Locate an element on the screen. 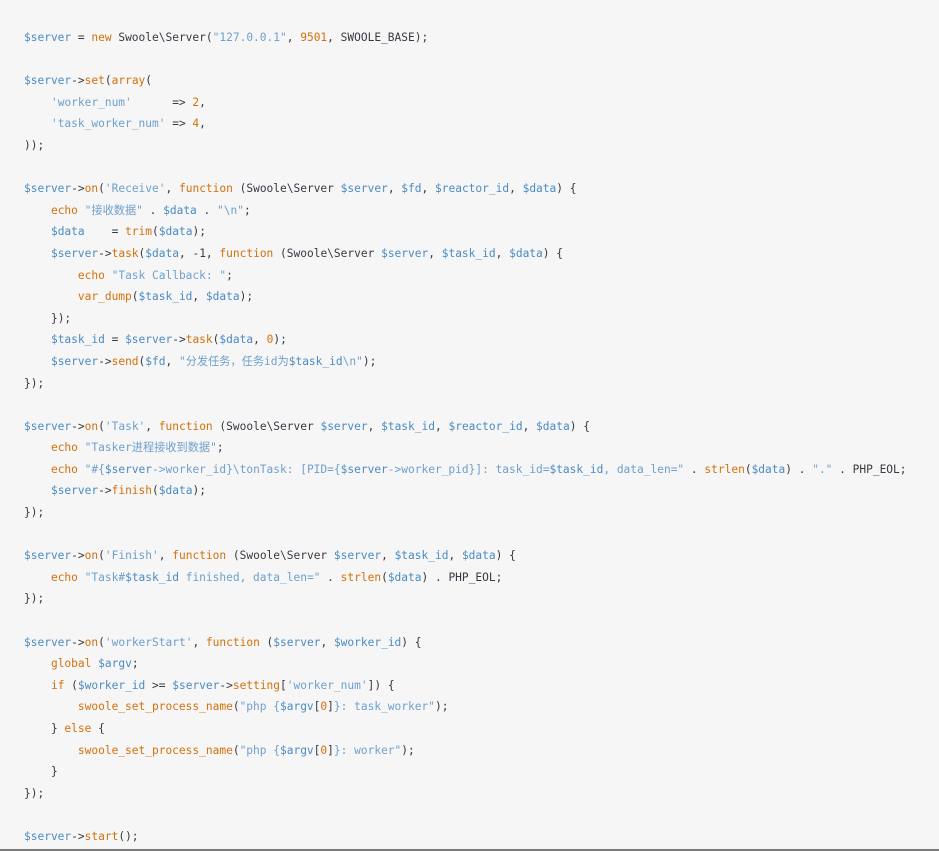 This screenshot has width=939, height=851. string-token: }\tonTask: [PID={ is located at coordinates (283, 469).